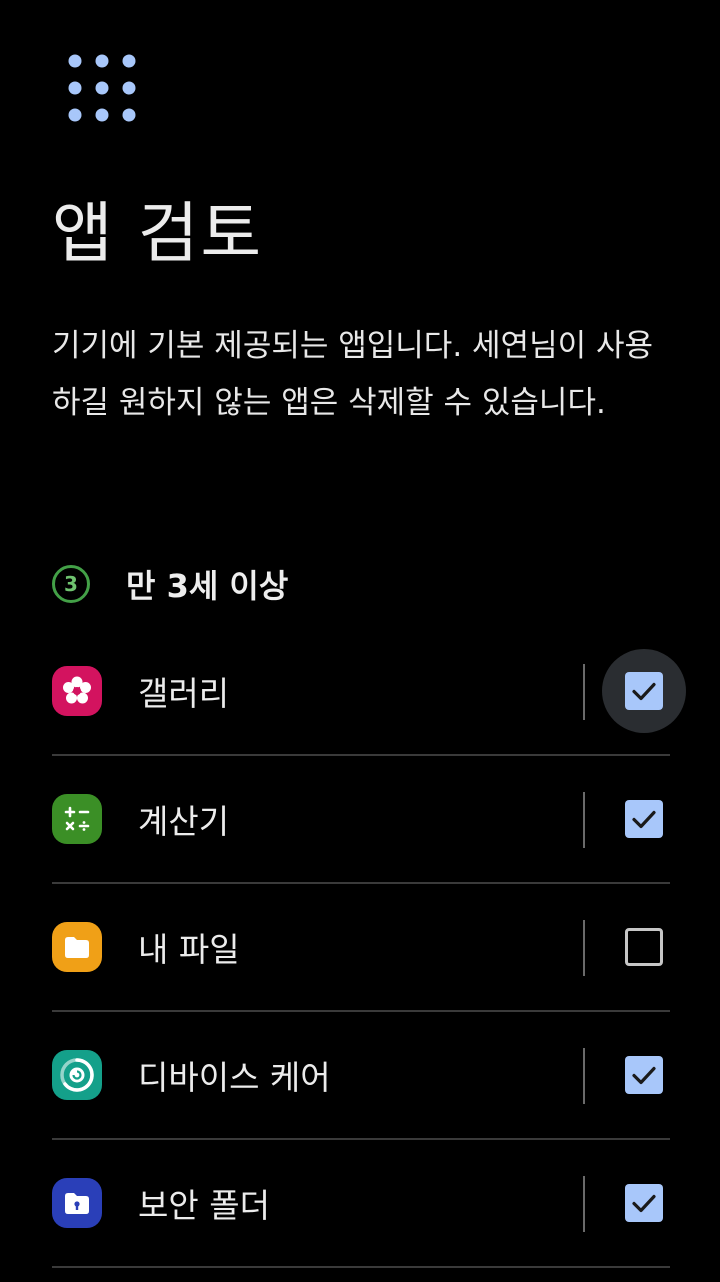  I want to click on app-row-calculator: 계산기, so click(361, 820).